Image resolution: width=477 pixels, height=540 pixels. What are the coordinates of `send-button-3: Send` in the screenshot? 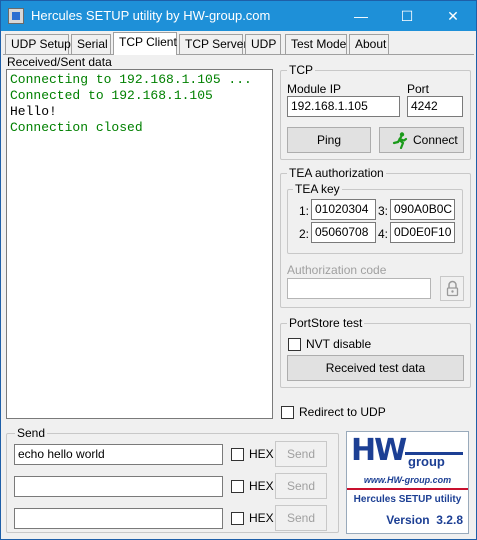 It's located at (301, 518).